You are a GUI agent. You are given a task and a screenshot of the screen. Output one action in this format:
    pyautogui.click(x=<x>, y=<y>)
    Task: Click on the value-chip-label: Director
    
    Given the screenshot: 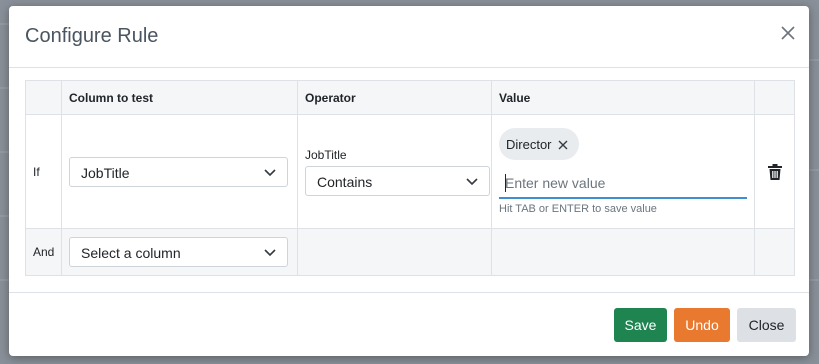 What is the action you would take?
    pyautogui.click(x=529, y=144)
    